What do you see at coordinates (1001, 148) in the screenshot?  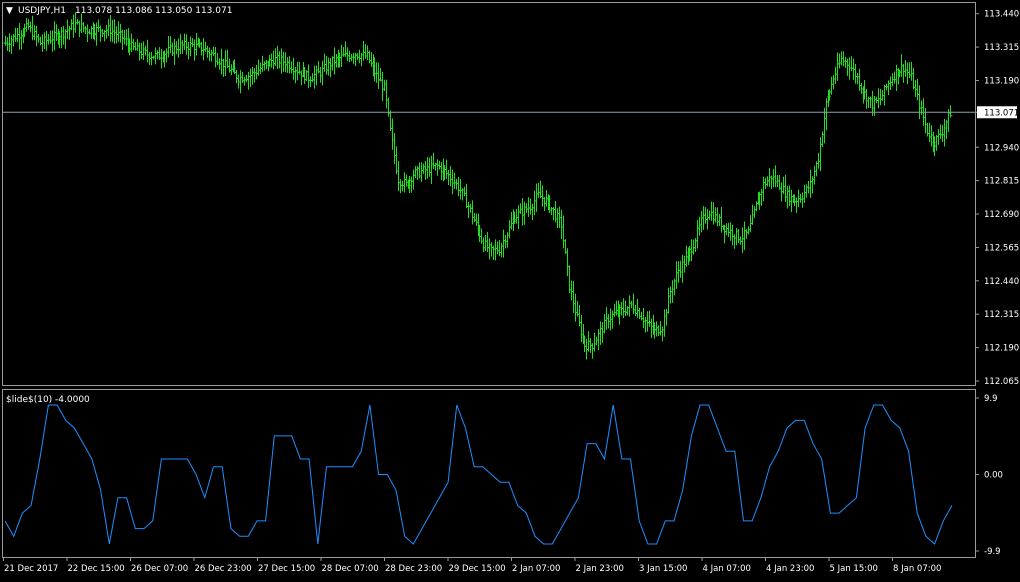 I see `price-tick-label: 112.940` at bounding box center [1001, 148].